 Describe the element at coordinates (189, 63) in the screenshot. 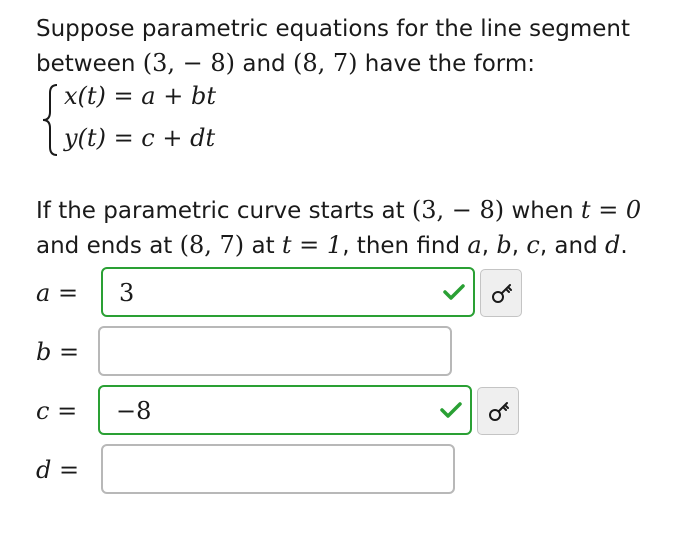

I see `point-start: (3, − 8)` at that location.